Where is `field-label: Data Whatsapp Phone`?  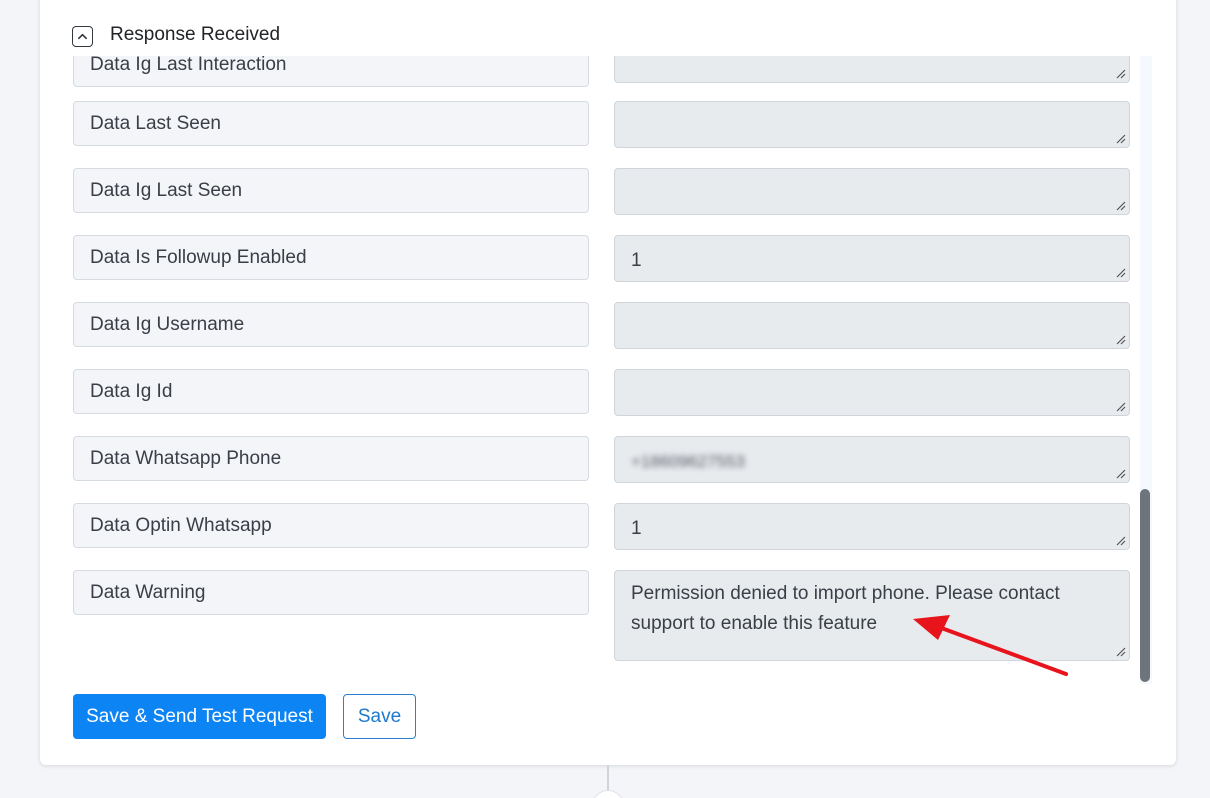
field-label: Data Whatsapp Phone is located at coordinates (331, 458).